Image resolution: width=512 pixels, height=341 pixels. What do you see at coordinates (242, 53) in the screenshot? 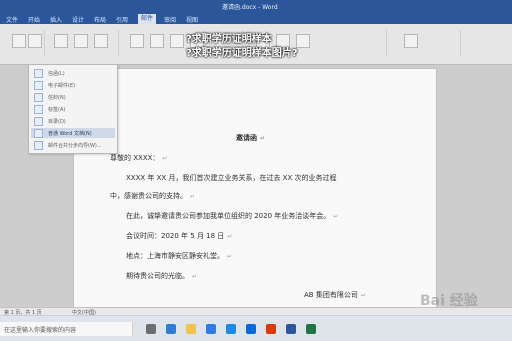
I see `overlay-line-2: ?求职学历证明样本图片?` at bounding box center [242, 53].